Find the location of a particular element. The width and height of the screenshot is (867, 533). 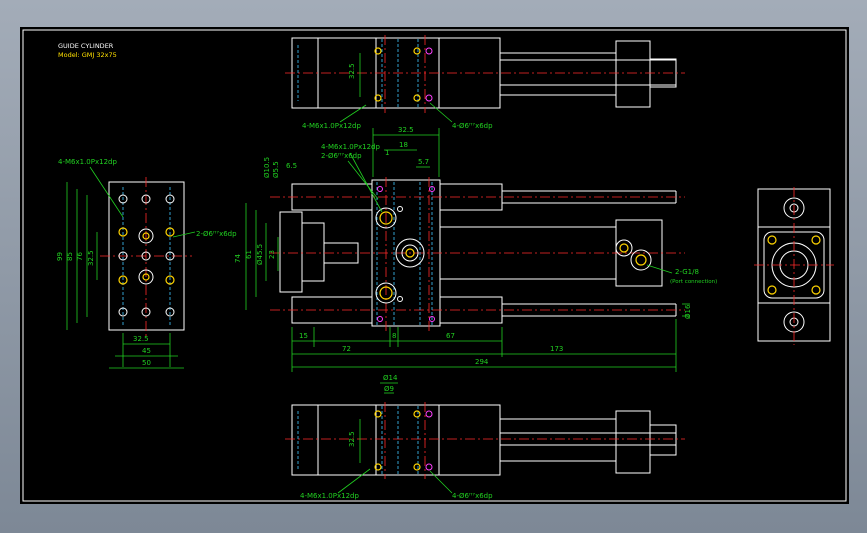

svg-text: 294 is located at coordinates (482, 362).